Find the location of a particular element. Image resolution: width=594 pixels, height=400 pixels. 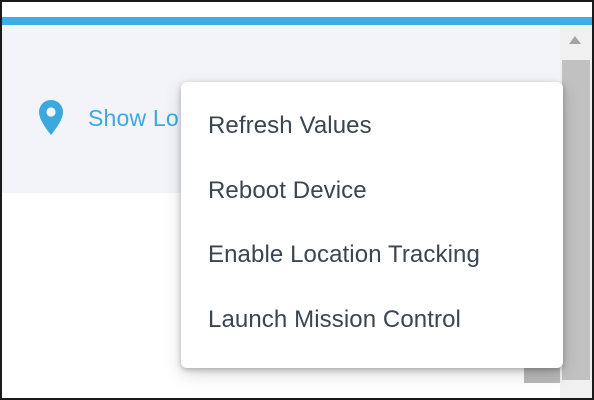

menu-item-enable-location-tracking: Enable Location Tracking is located at coordinates (372, 255).